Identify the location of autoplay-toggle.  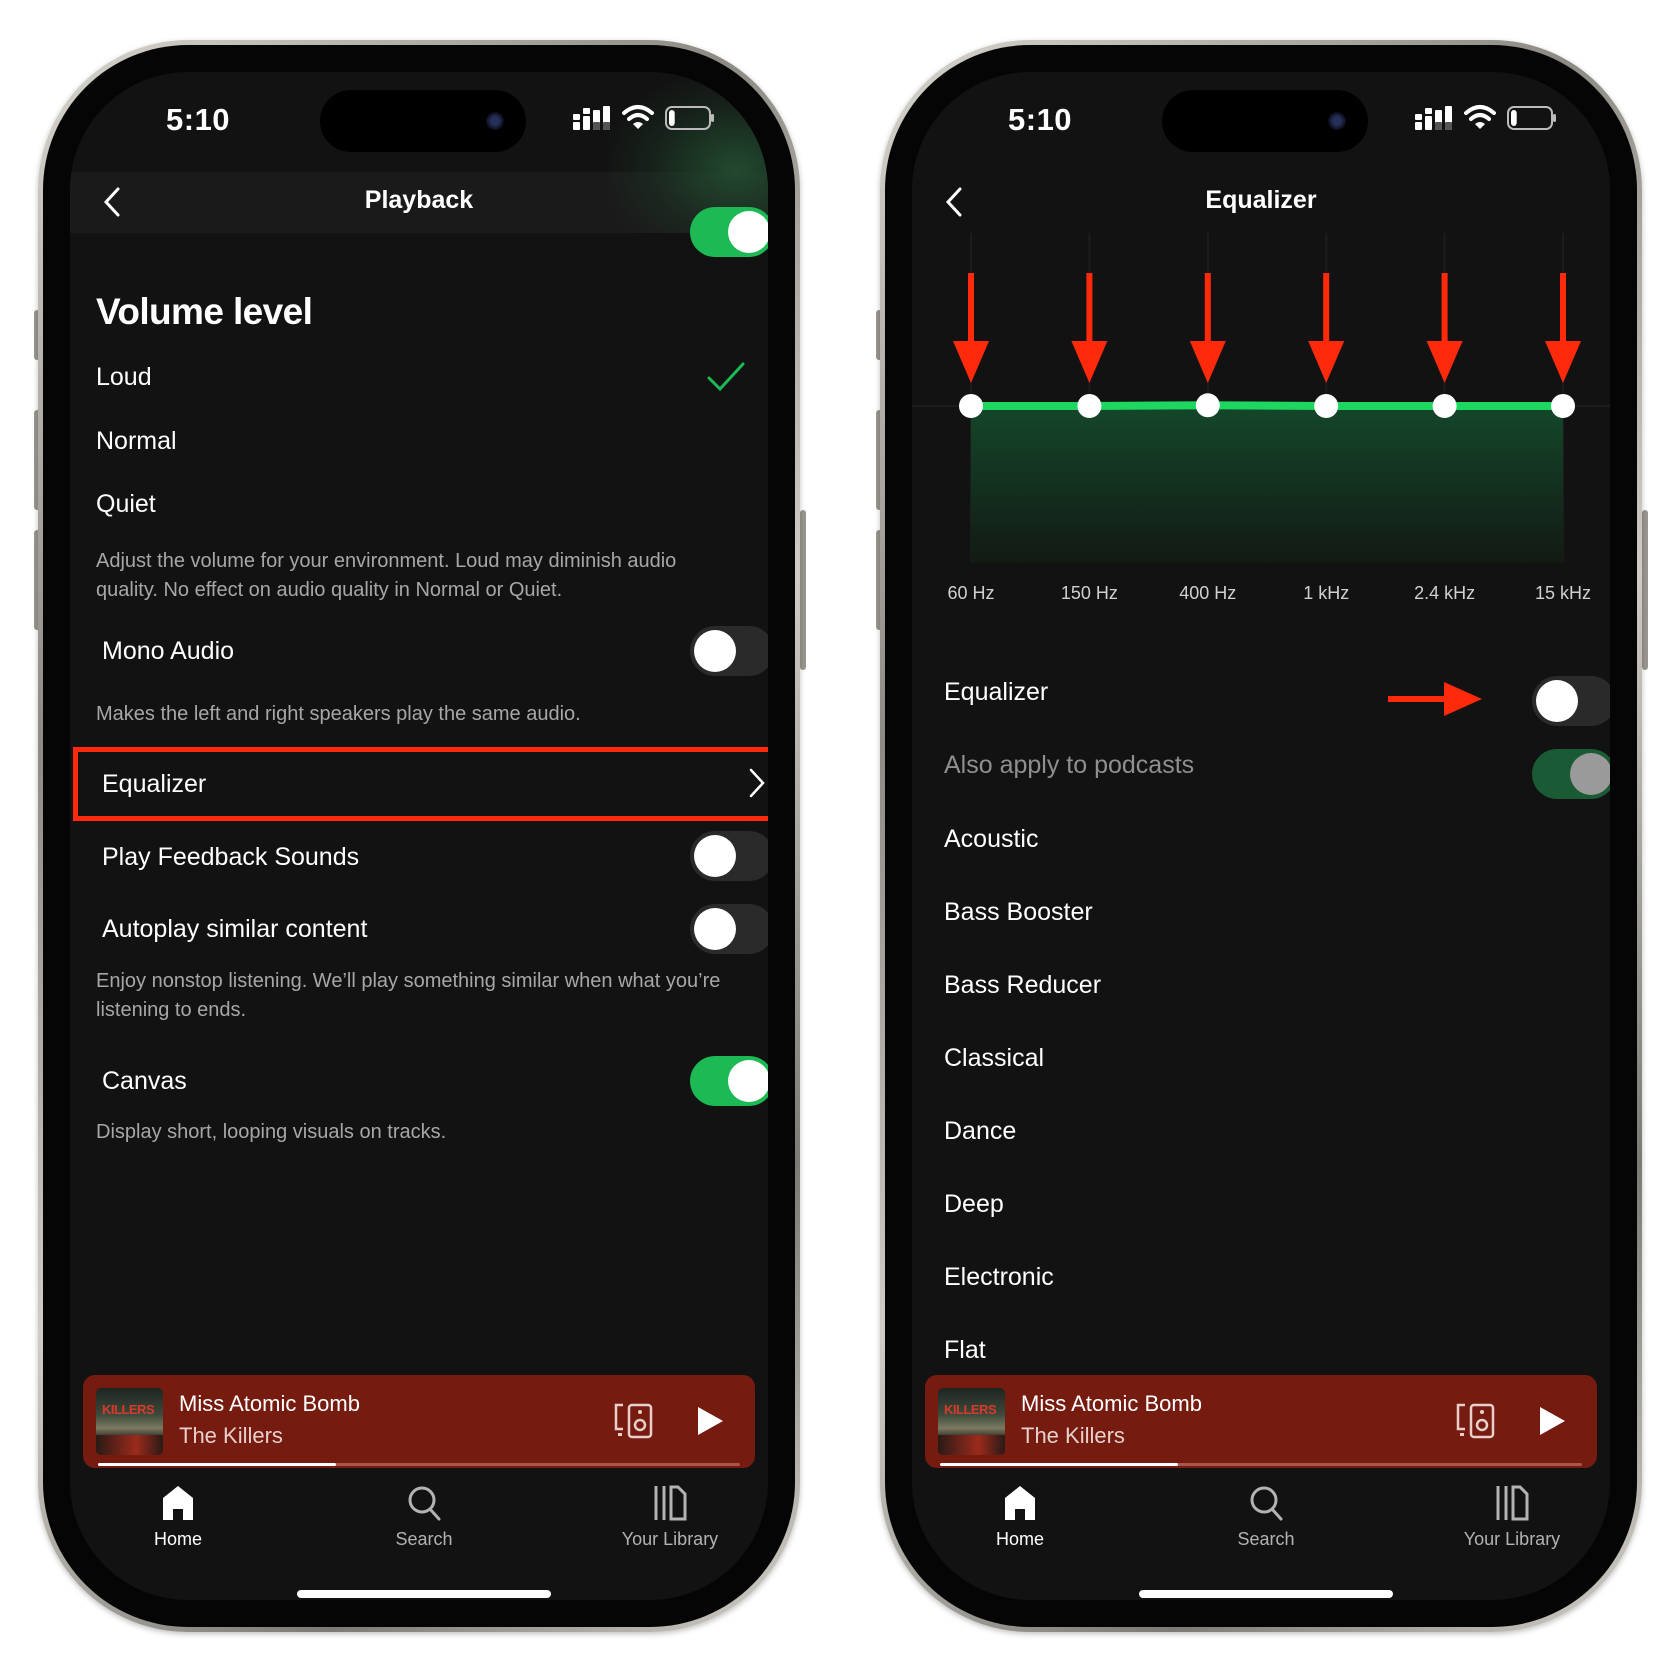
(729, 929).